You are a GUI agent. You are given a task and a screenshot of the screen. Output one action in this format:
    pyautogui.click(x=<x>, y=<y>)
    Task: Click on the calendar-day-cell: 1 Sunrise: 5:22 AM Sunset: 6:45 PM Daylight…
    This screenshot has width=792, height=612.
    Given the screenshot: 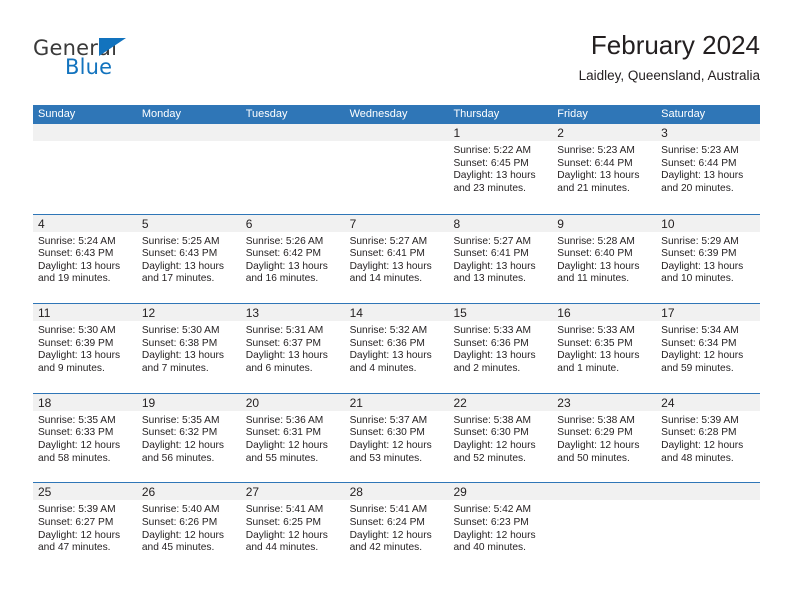 What is the action you would take?
    pyautogui.click(x=500, y=169)
    